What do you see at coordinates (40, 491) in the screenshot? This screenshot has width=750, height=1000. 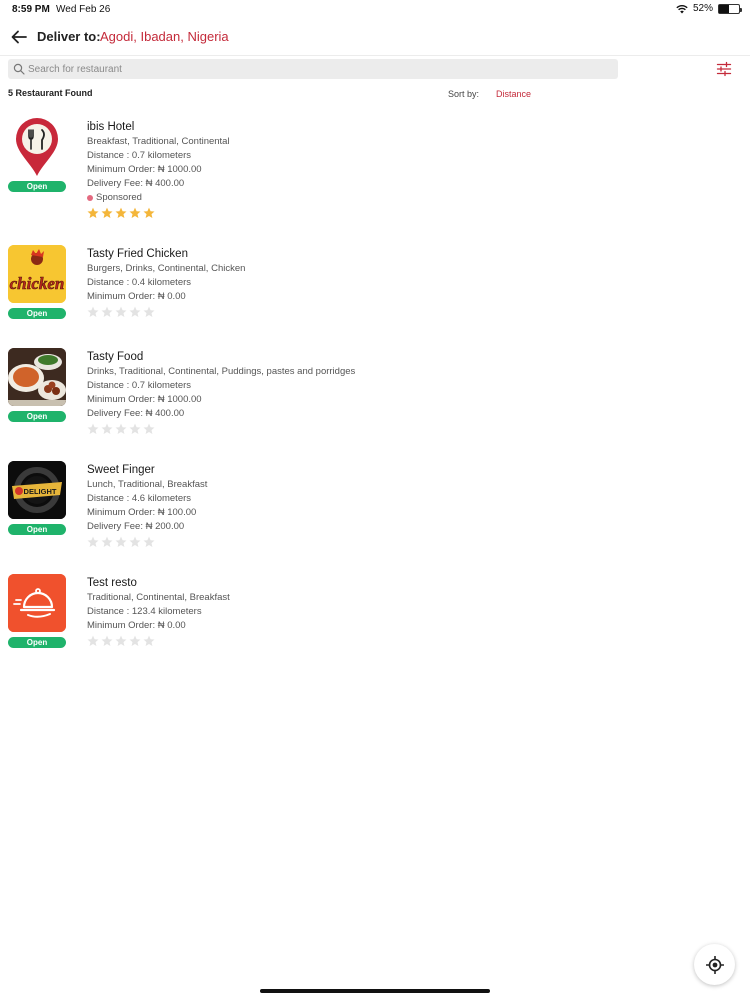 I see `delight-logo-text: DELIGHT` at bounding box center [40, 491].